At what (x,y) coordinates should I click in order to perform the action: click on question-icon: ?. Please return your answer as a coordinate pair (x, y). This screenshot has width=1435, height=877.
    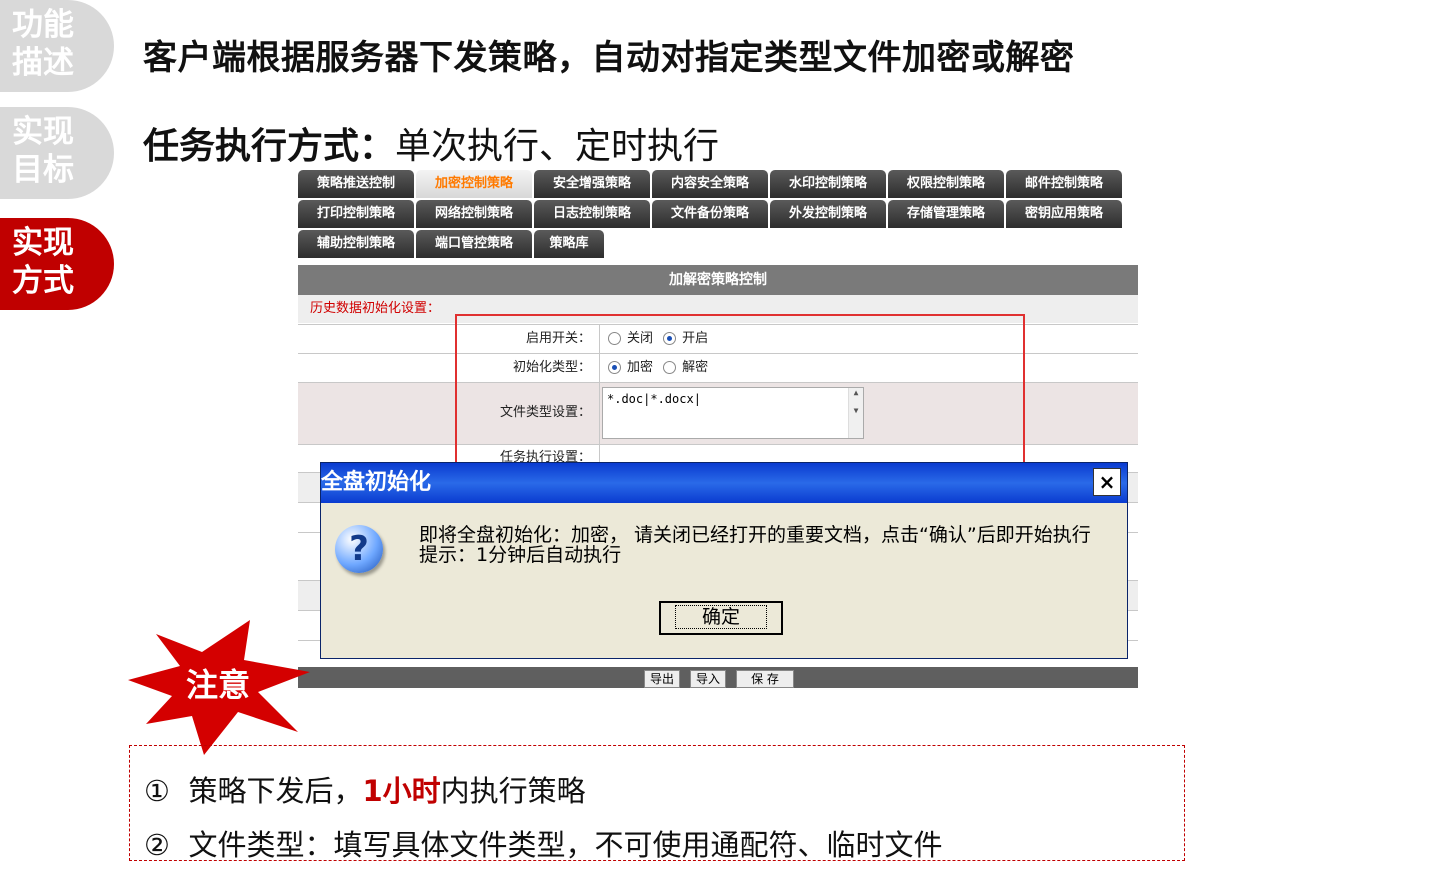
    Looking at the image, I should click on (359, 549).